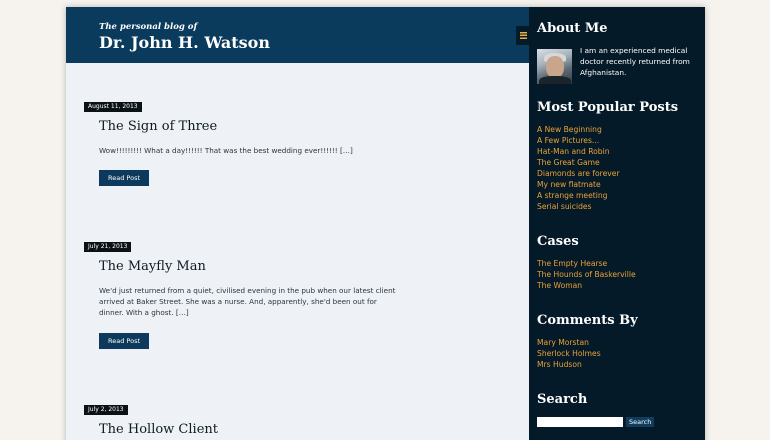 This screenshot has width=770, height=440. What do you see at coordinates (106, 410) in the screenshot?
I see `post-date: July 2, 2013` at bounding box center [106, 410].